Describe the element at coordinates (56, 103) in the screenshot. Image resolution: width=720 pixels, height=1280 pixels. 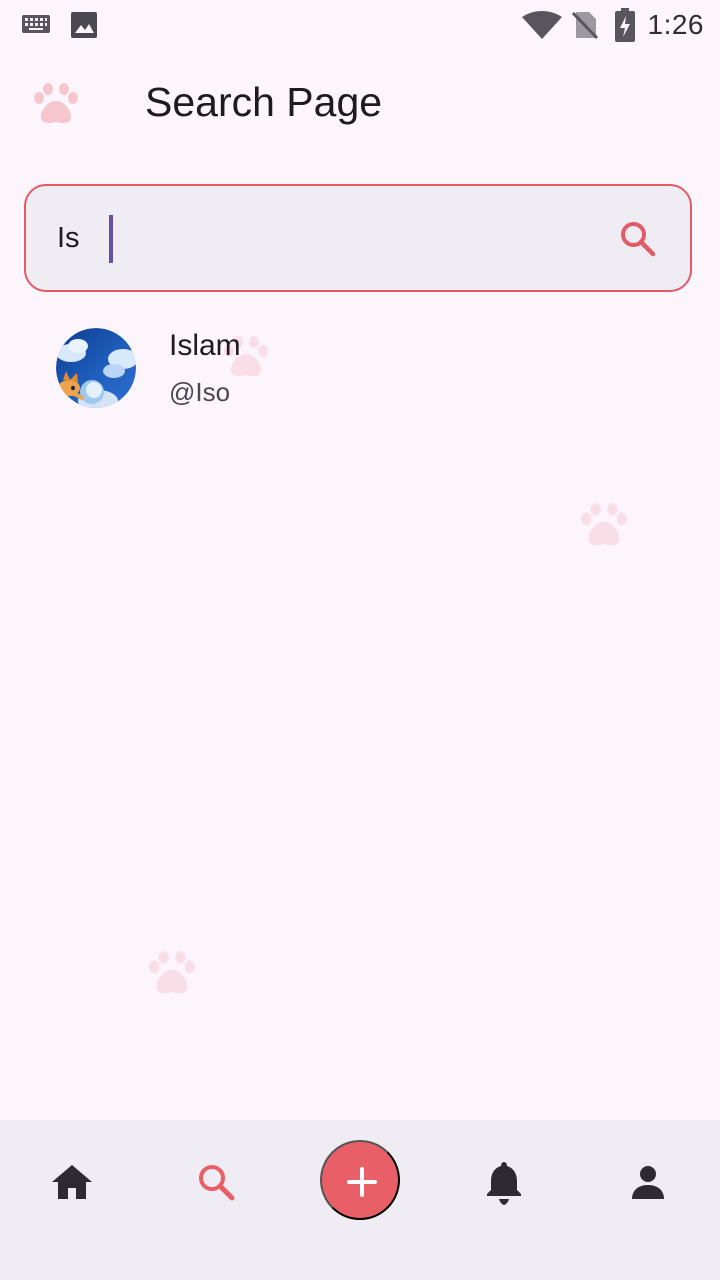
I see `paw-logo-icon` at that location.